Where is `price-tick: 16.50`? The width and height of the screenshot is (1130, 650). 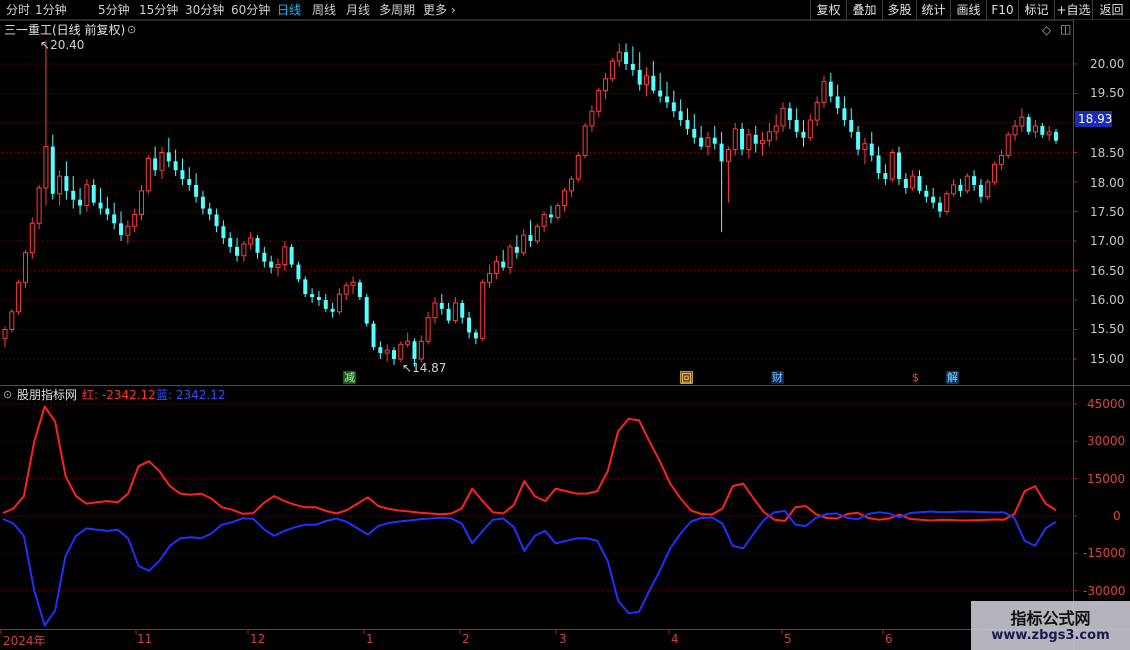 price-tick: 16.50 is located at coordinates (1107, 271).